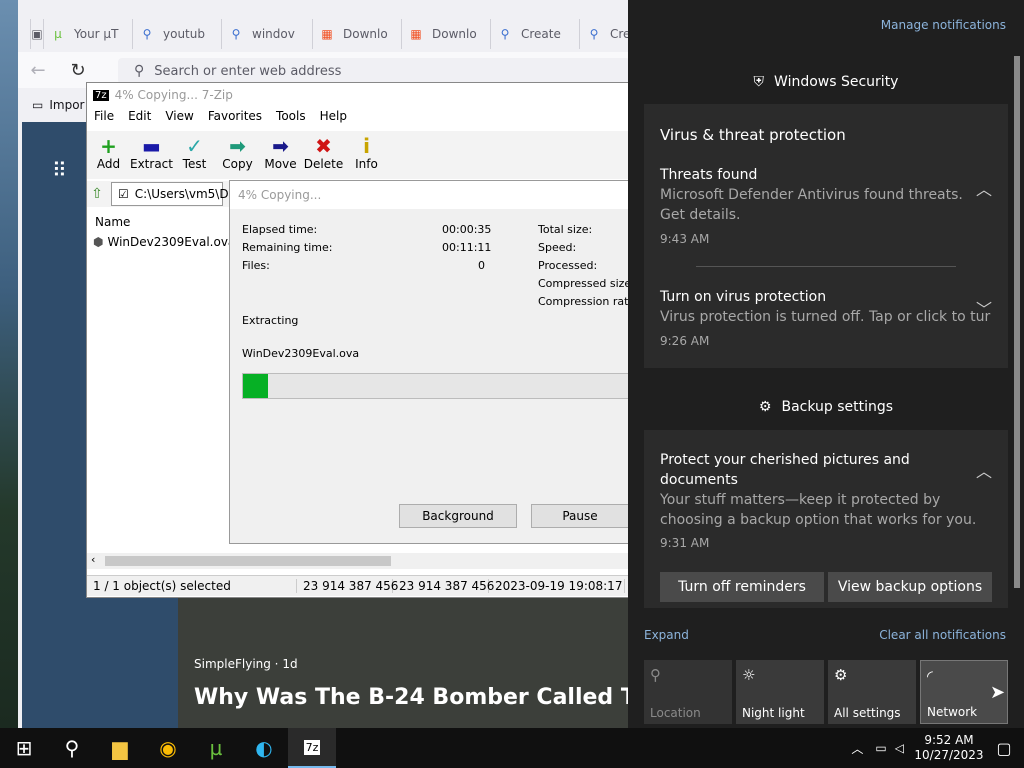 The height and width of the screenshot is (768, 1024). Describe the element at coordinates (72, 748) in the screenshot. I see `search-button: ⚲` at that location.